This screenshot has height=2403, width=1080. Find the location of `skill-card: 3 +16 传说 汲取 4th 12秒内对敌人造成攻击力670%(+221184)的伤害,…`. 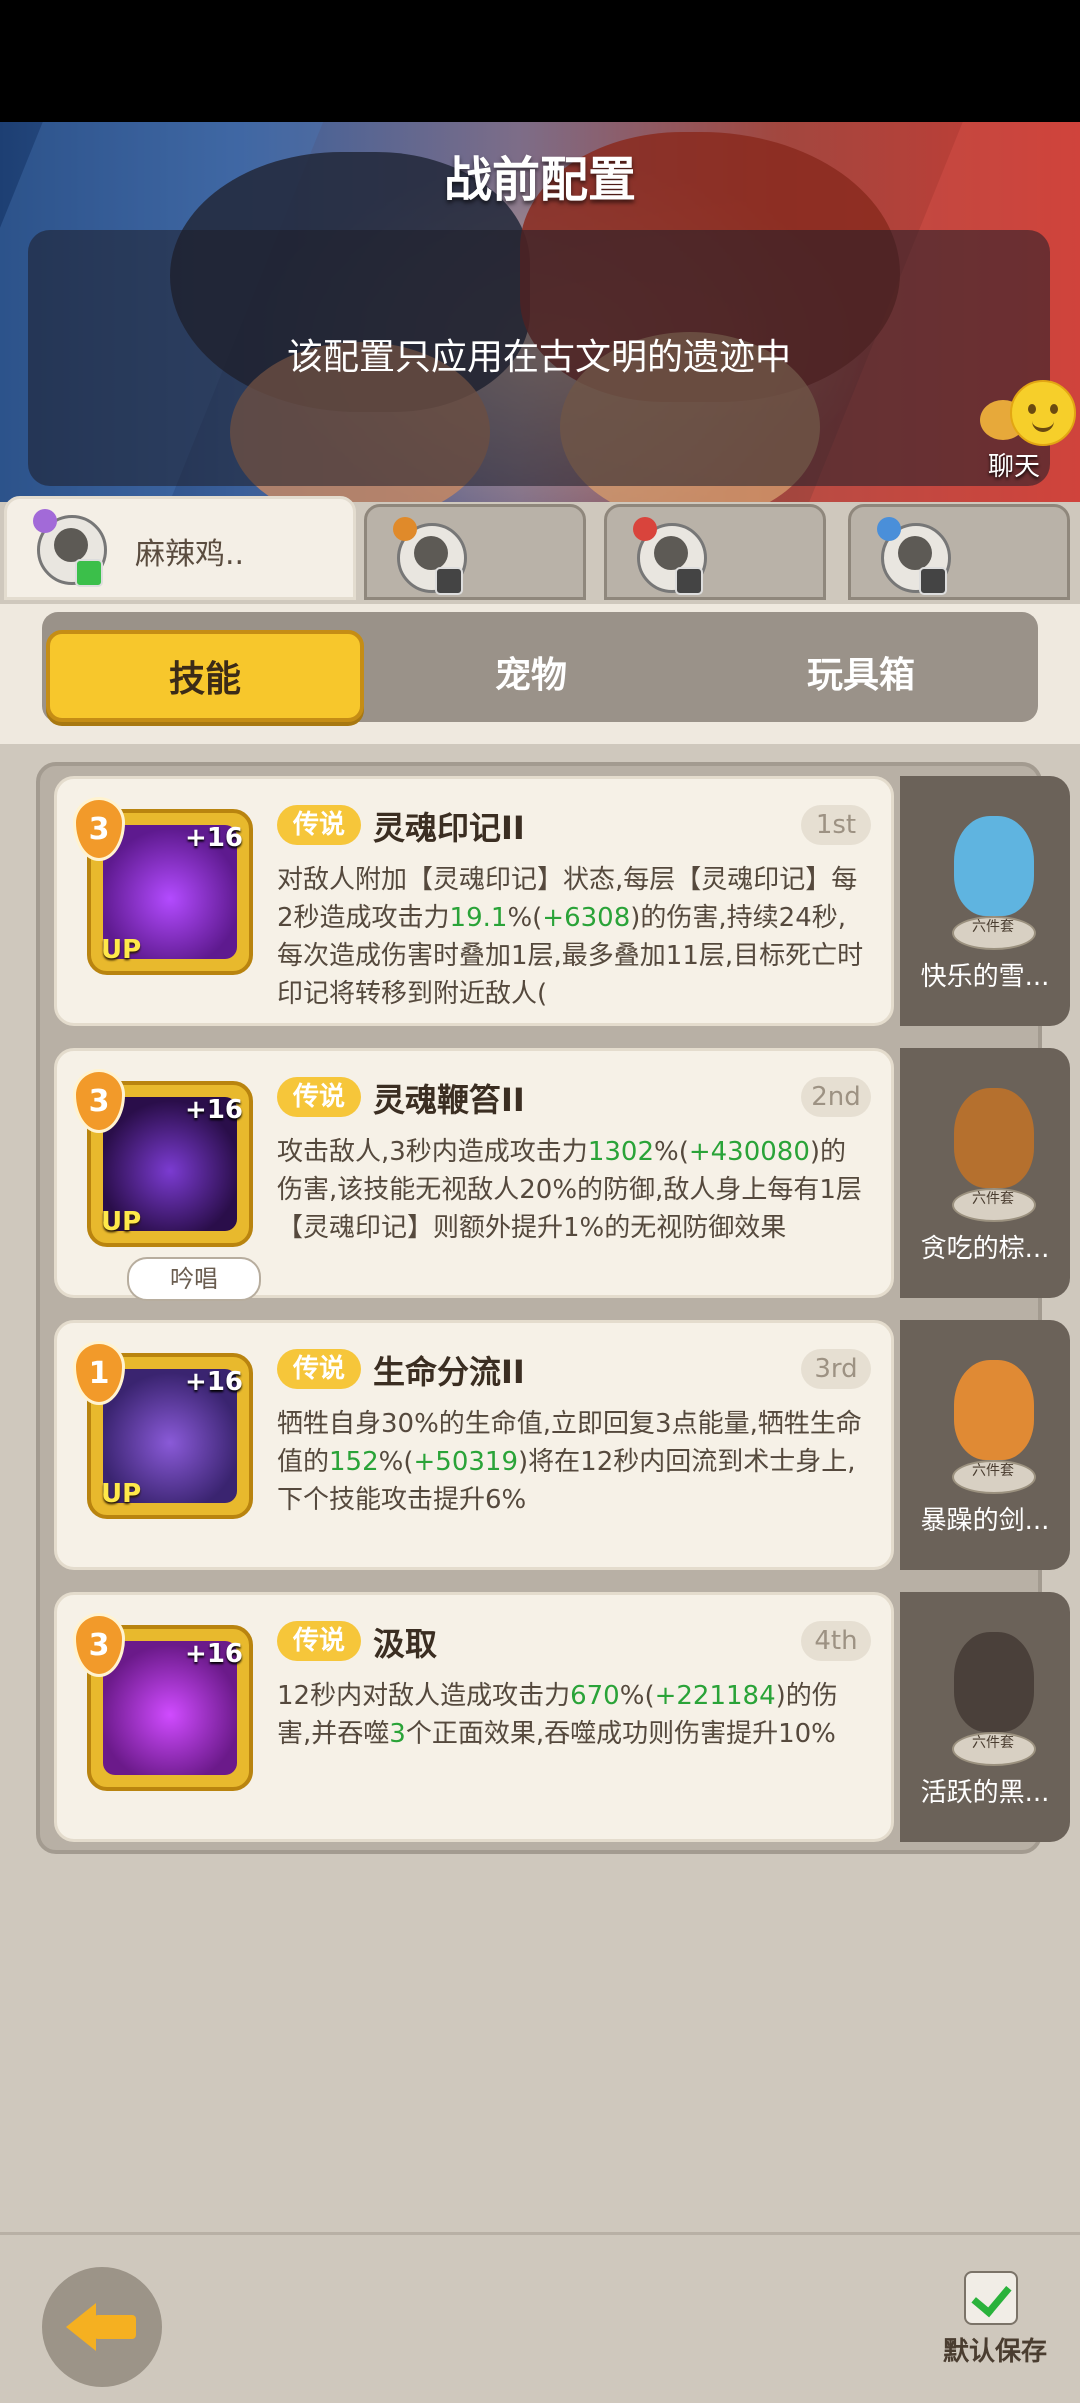

skill-card: 3 +16 传说 汲取 4th 12秒内对敌人造成攻击力670%(+221184)的伤害,… is located at coordinates (474, 1717).